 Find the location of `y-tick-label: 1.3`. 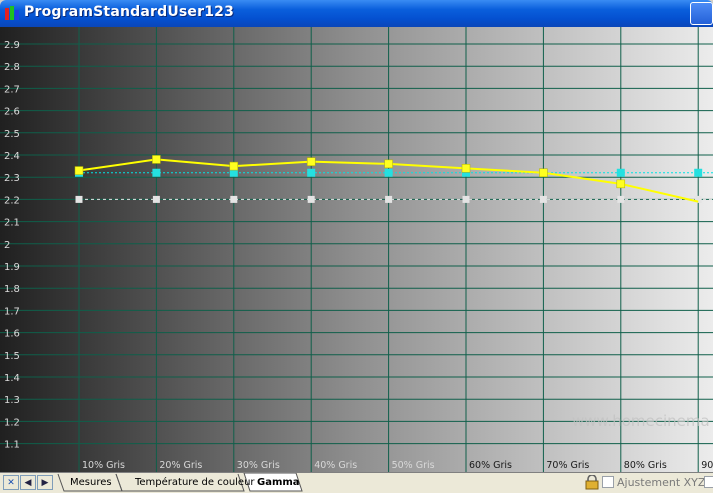

y-tick-label: 1.3 is located at coordinates (12, 400).